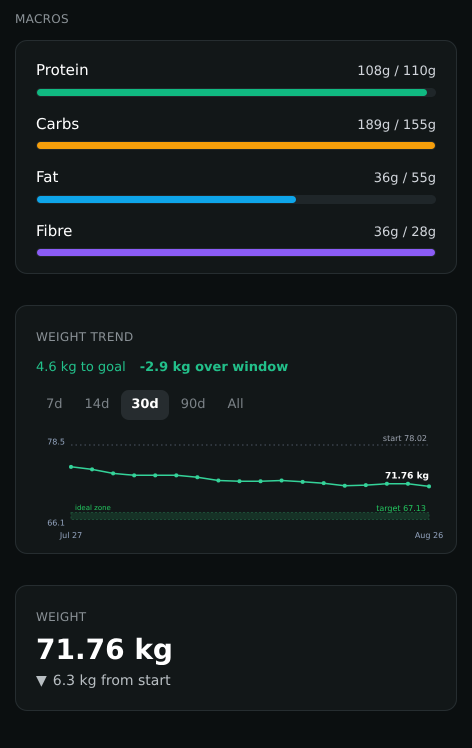  I want to click on macro-name: Protein, so click(62, 70).